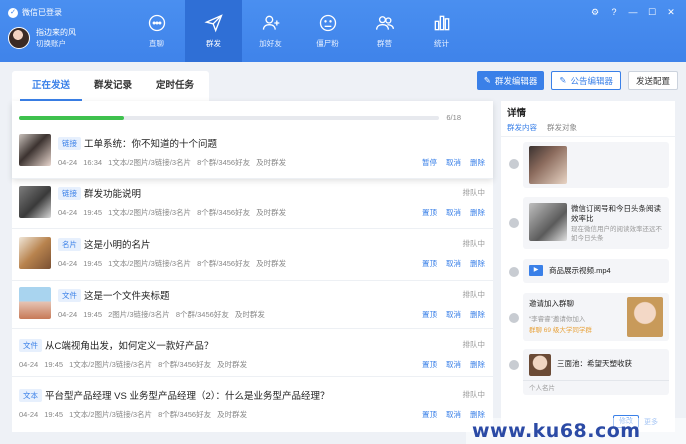 This screenshot has height=444, width=686. I want to click on nav-zombie: 僵尸粉, so click(327, 31).